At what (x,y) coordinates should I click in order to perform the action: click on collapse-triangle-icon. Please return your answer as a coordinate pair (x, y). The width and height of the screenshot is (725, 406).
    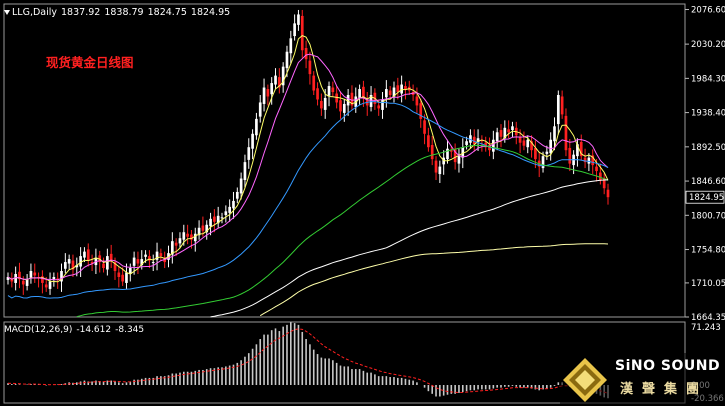
    Looking at the image, I should click on (7, 12).